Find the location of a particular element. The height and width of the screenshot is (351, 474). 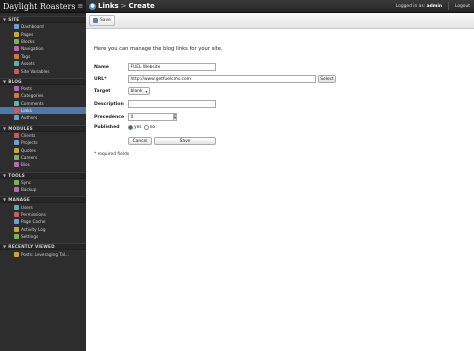

target-select: blank ▾ is located at coordinates (139, 91).